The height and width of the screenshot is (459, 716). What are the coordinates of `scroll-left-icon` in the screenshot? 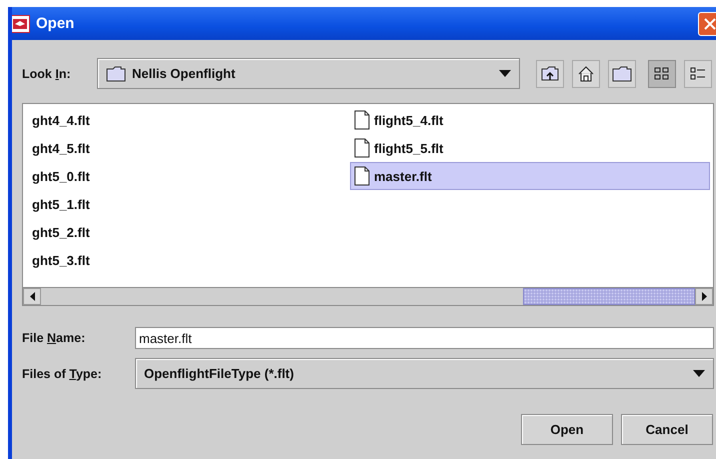 It's located at (32, 296).